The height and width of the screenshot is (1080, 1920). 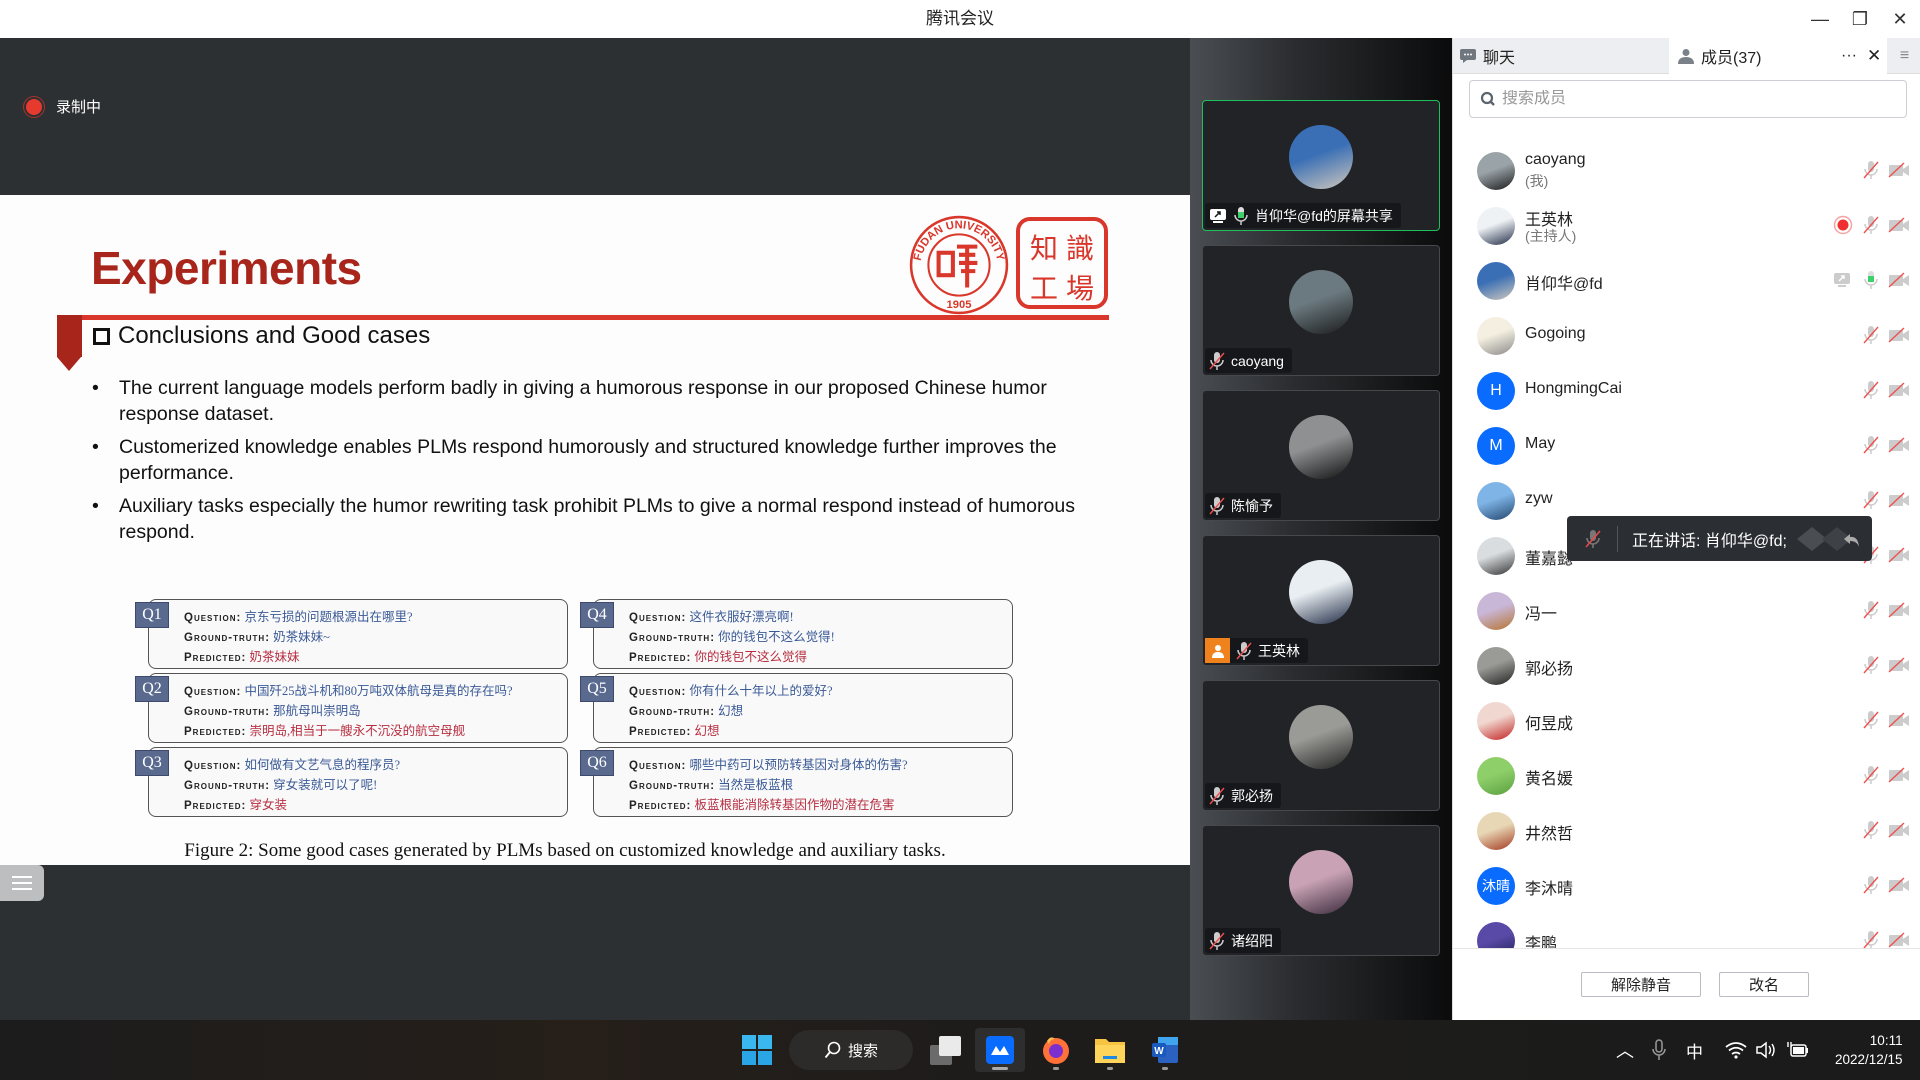 What do you see at coordinates (1659, 1050) in the screenshot?
I see `microphone-icon` at bounding box center [1659, 1050].